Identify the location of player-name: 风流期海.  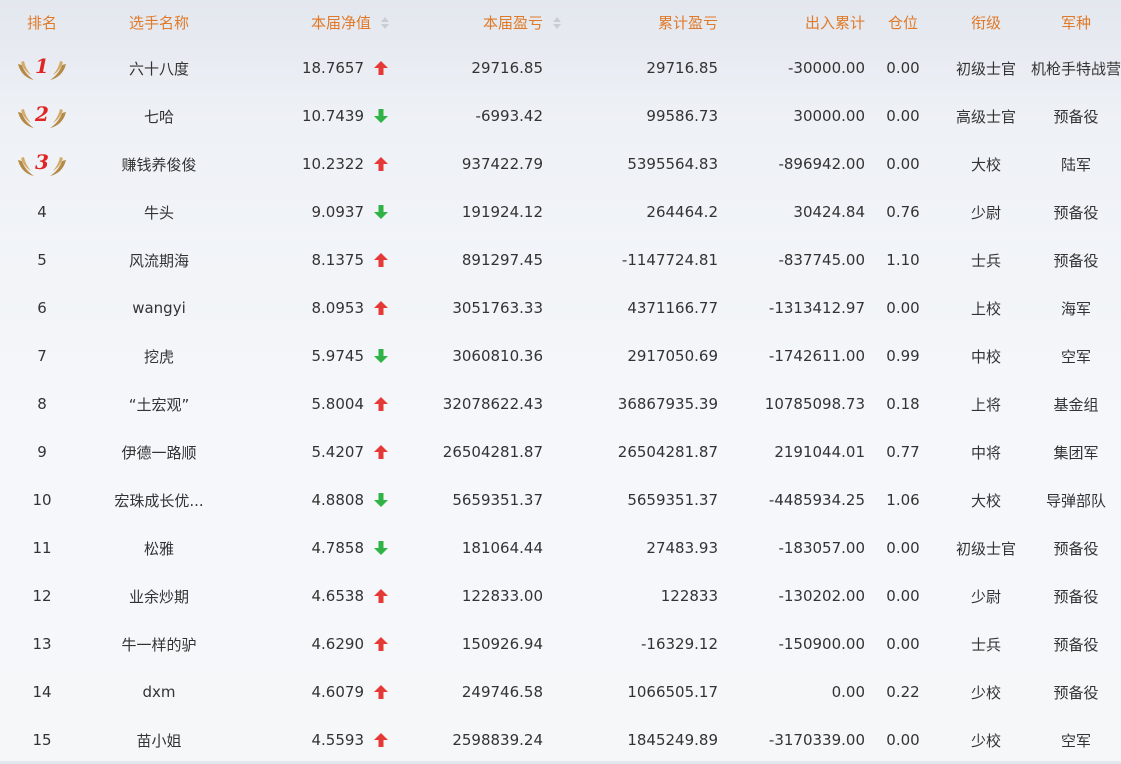
(159, 261).